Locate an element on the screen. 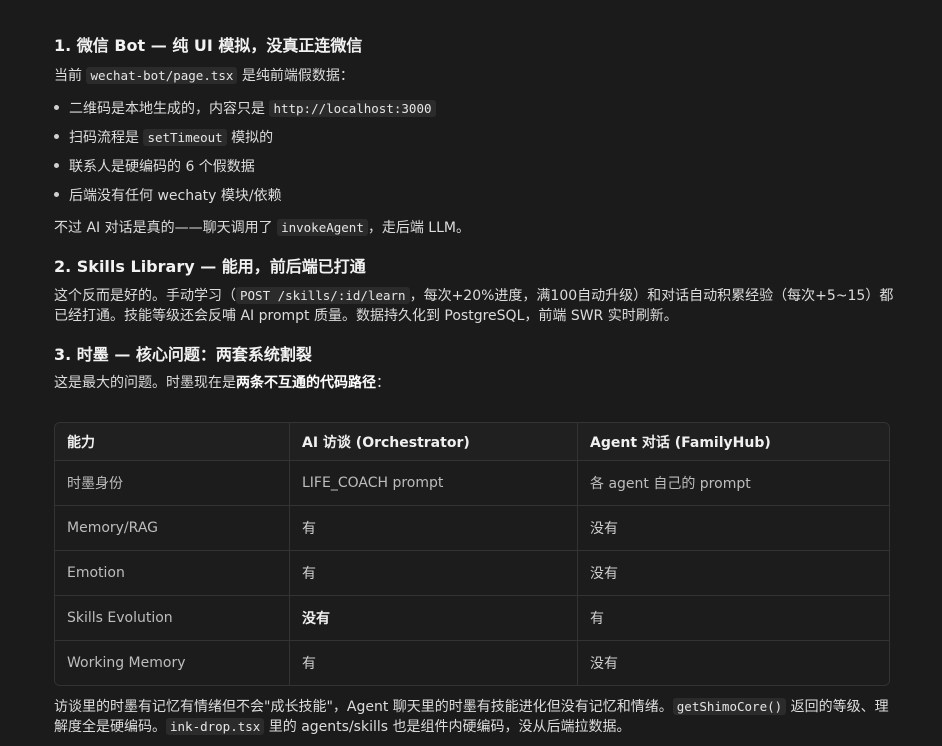 This screenshot has width=942, height=746. section-3-paragraph: 这是最大的问题。时墨现在是两条不互通的代码路径： is located at coordinates (222, 383).